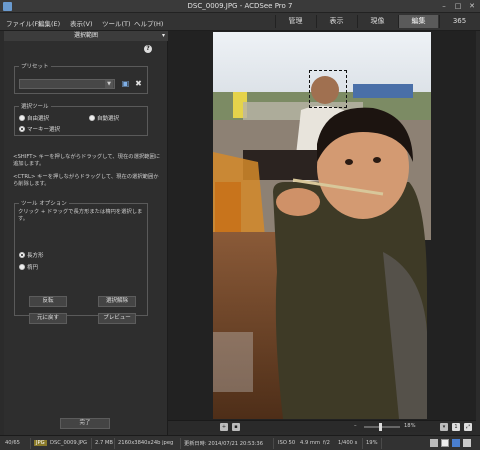 The image size is (480, 450). What do you see at coordinates (372, 443) in the screenshot?
I see `zoom-level: 19%` at bounding box center [372, 443].